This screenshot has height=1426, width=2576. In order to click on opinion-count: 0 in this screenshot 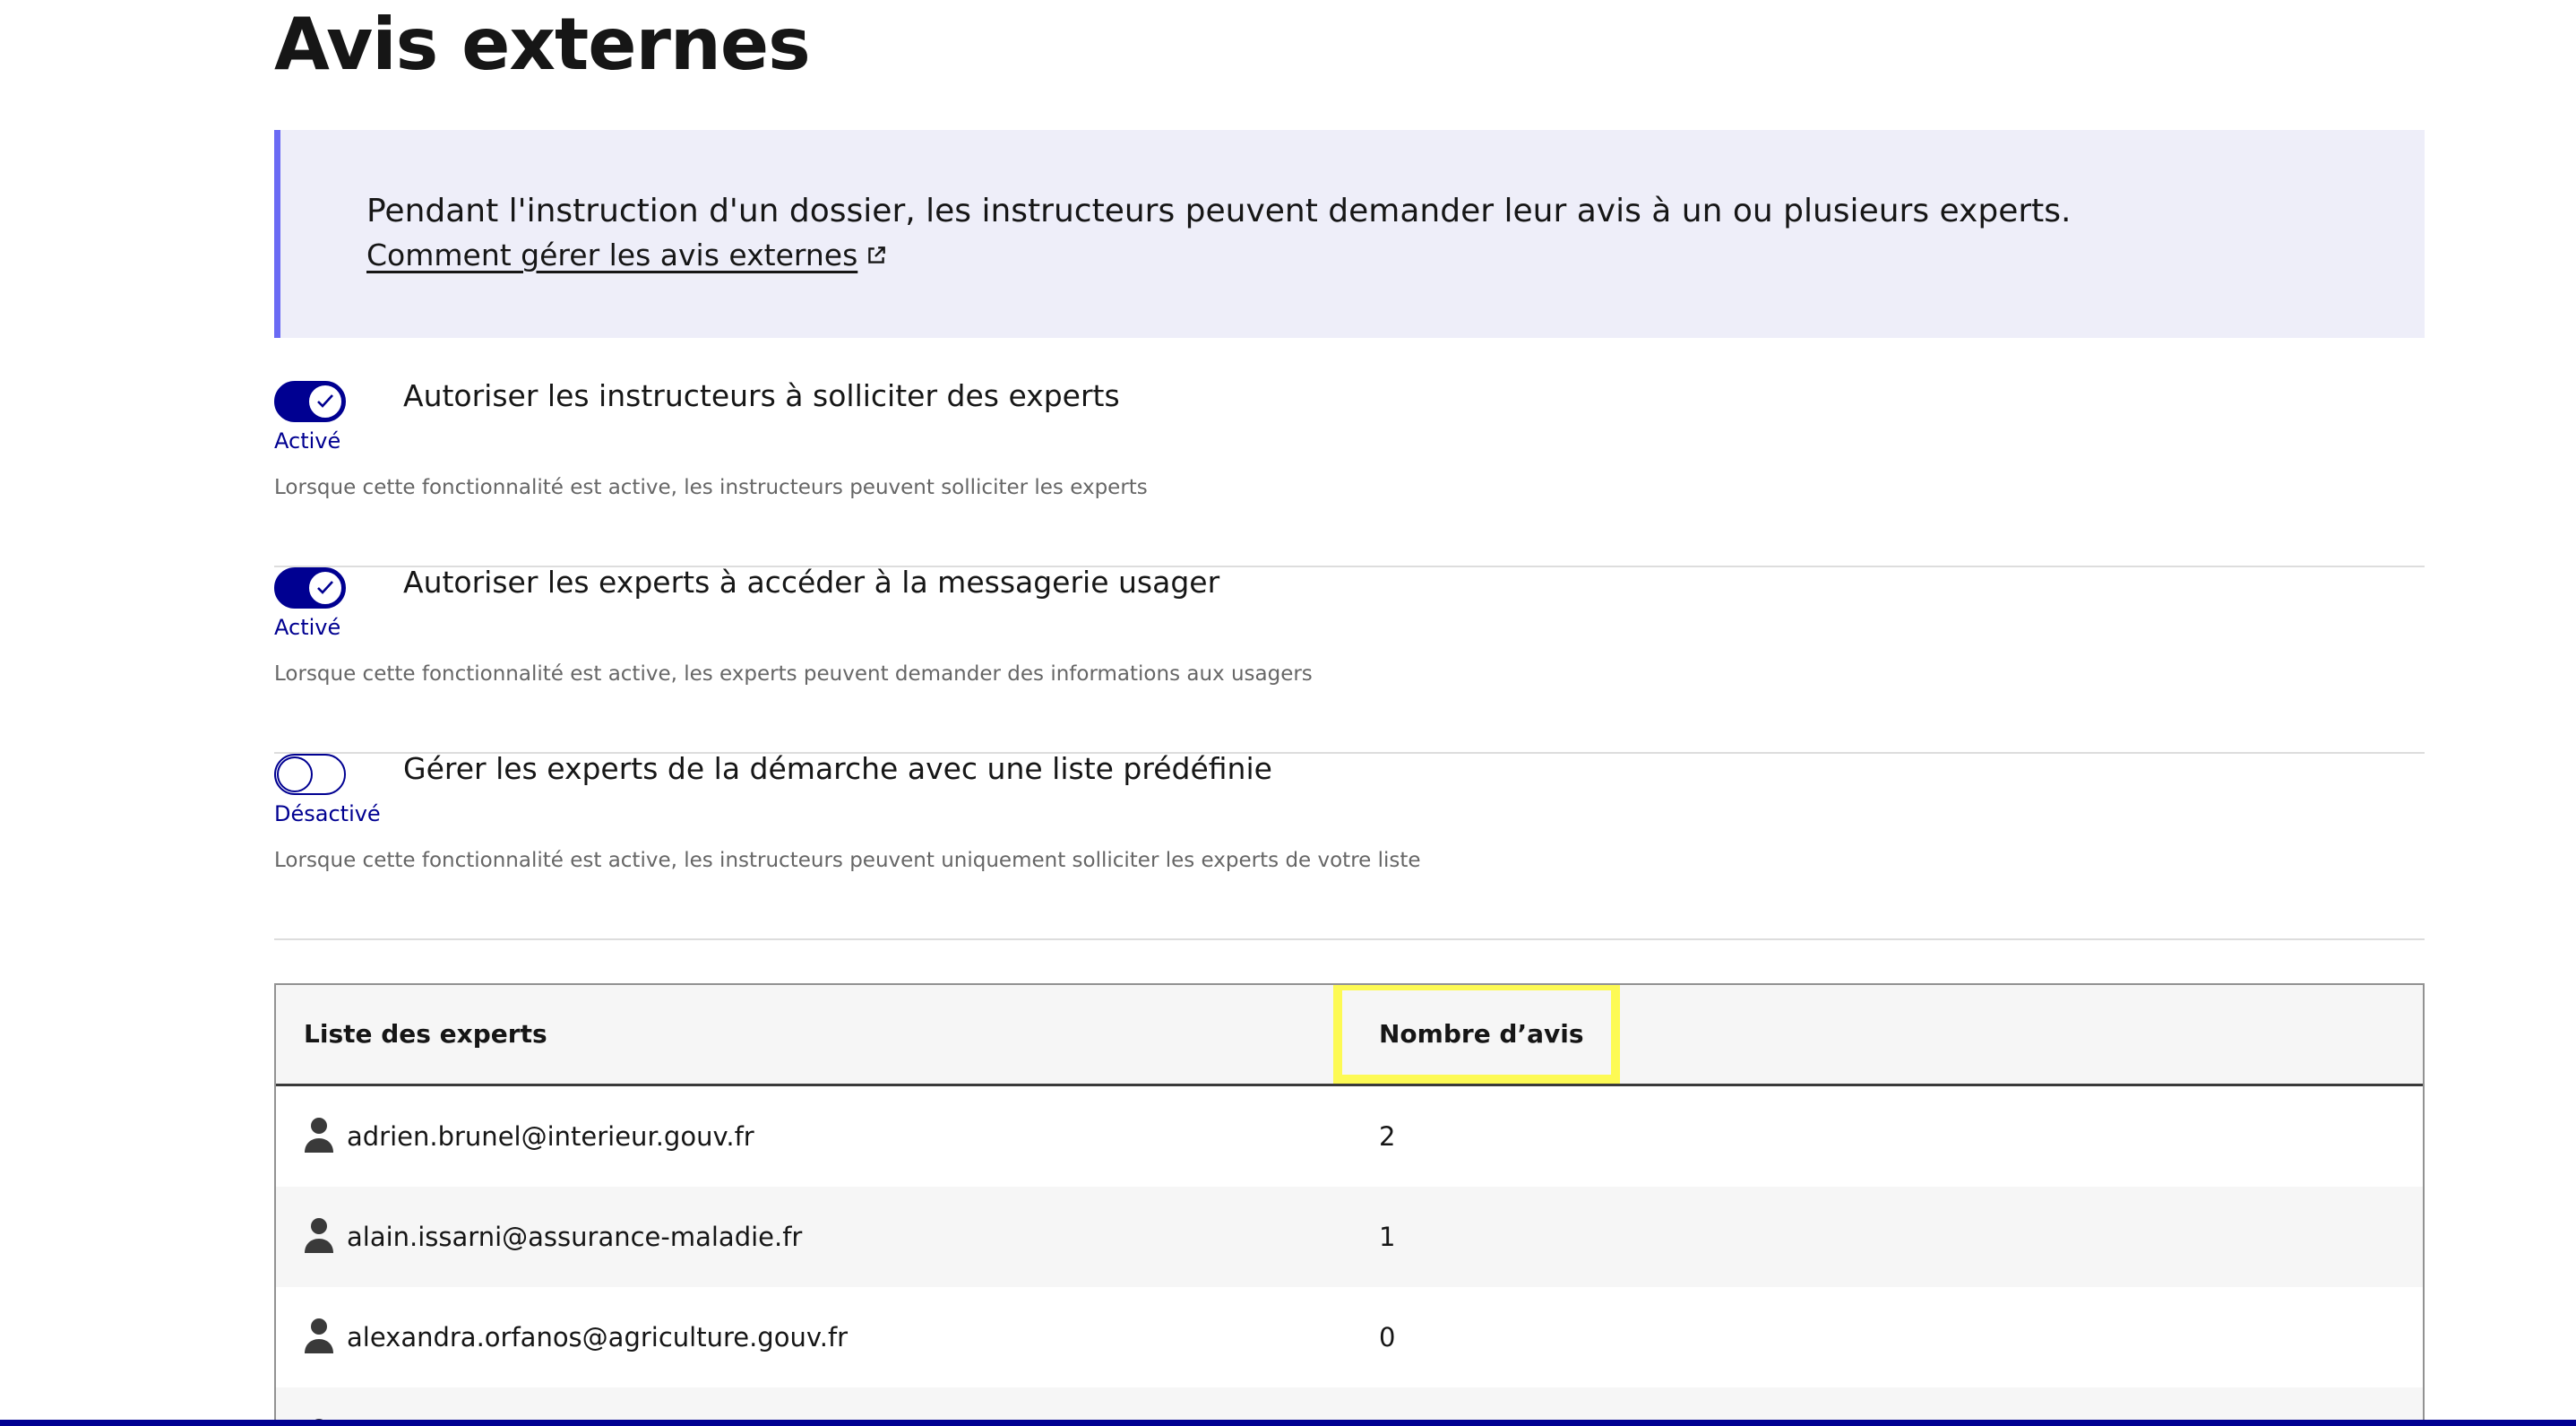, I will do `click(1387, 1337)`.